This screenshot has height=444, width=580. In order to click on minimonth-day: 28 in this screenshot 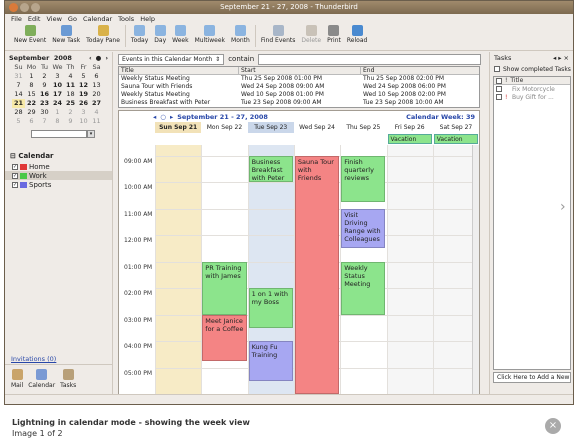, I will do `click(18, 112)`.